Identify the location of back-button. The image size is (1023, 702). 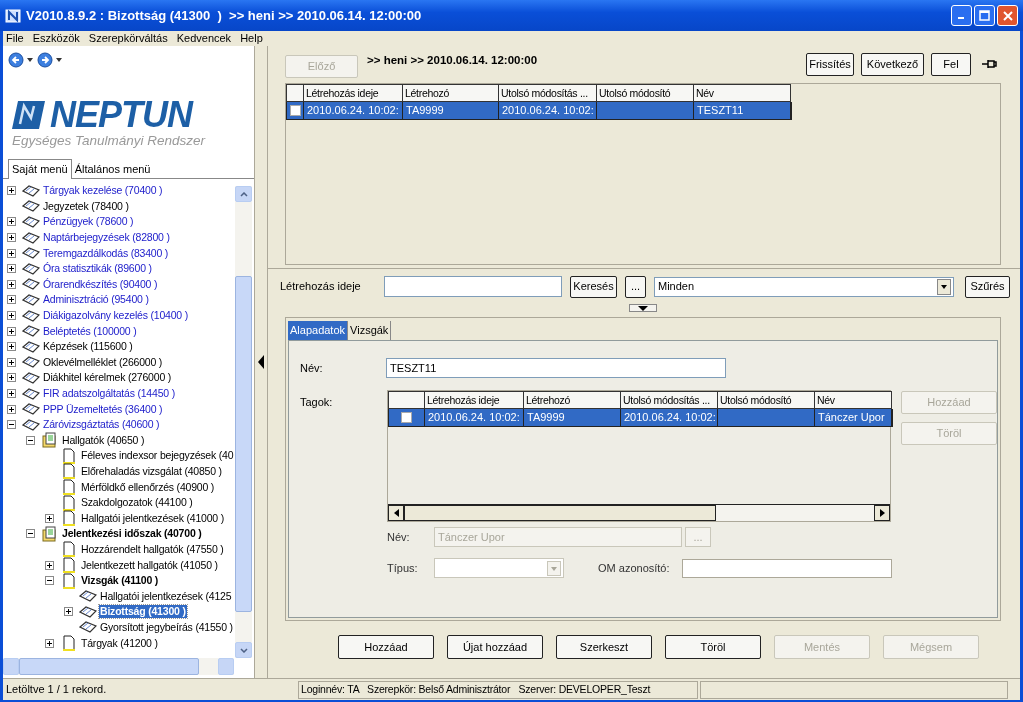
(20, 59).